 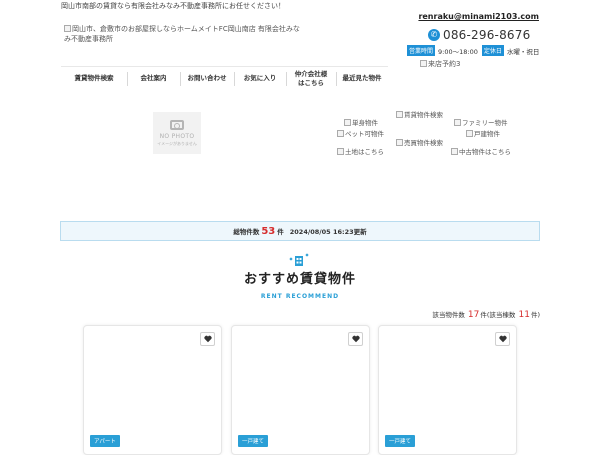 What do you see at coordinates (423, 115) in the screenshot?
I see `category-label: 賃貸物件検索` at bounding box center [423, 115].